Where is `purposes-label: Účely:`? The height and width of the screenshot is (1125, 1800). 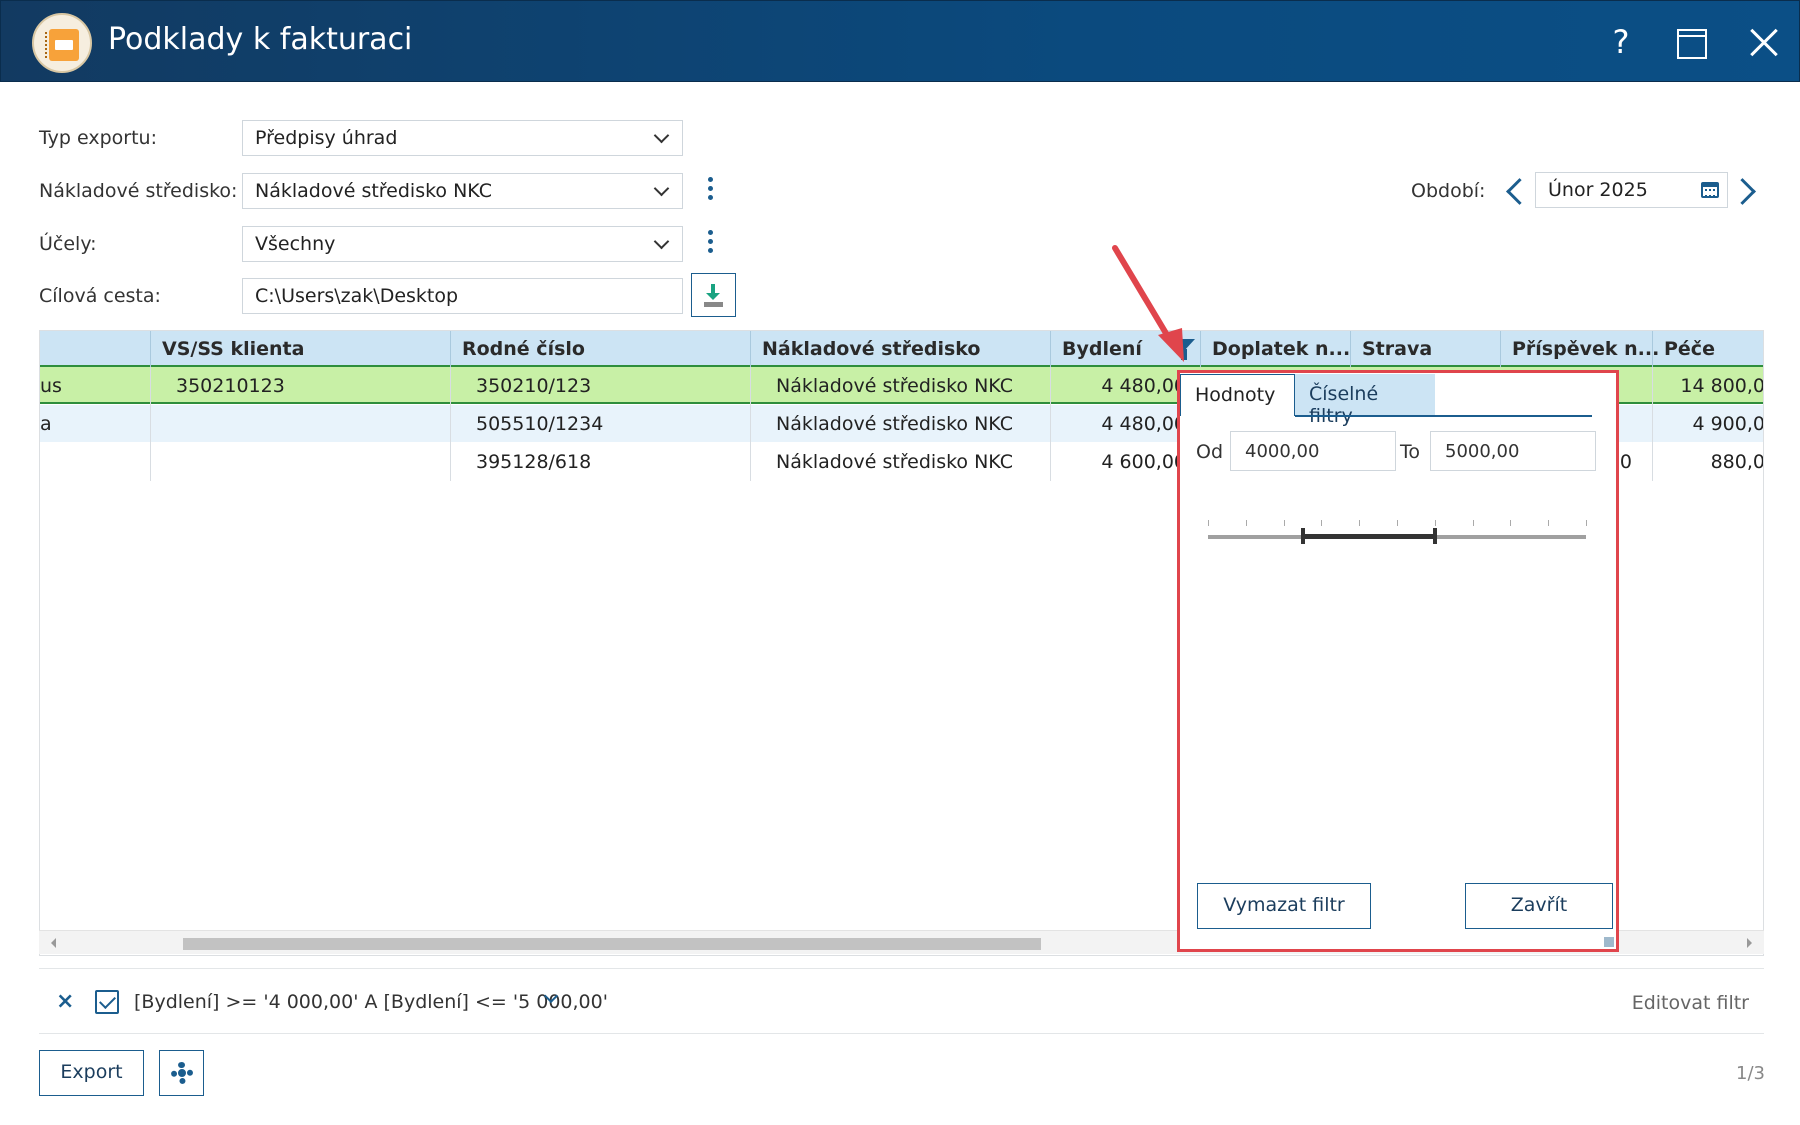 purposes-label: Účely: is located at coordinates (68, 244).